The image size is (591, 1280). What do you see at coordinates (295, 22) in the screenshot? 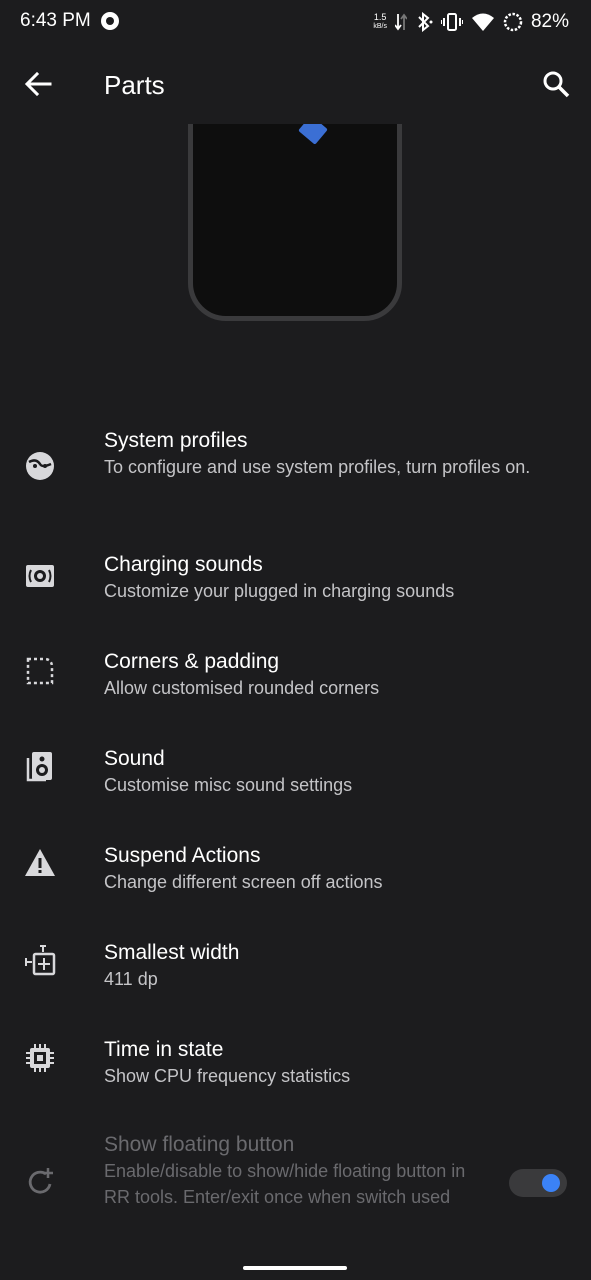
I see `status-bar: 6:43 PM 1.5 kB/s 82%` at bounding box center [295, 22].